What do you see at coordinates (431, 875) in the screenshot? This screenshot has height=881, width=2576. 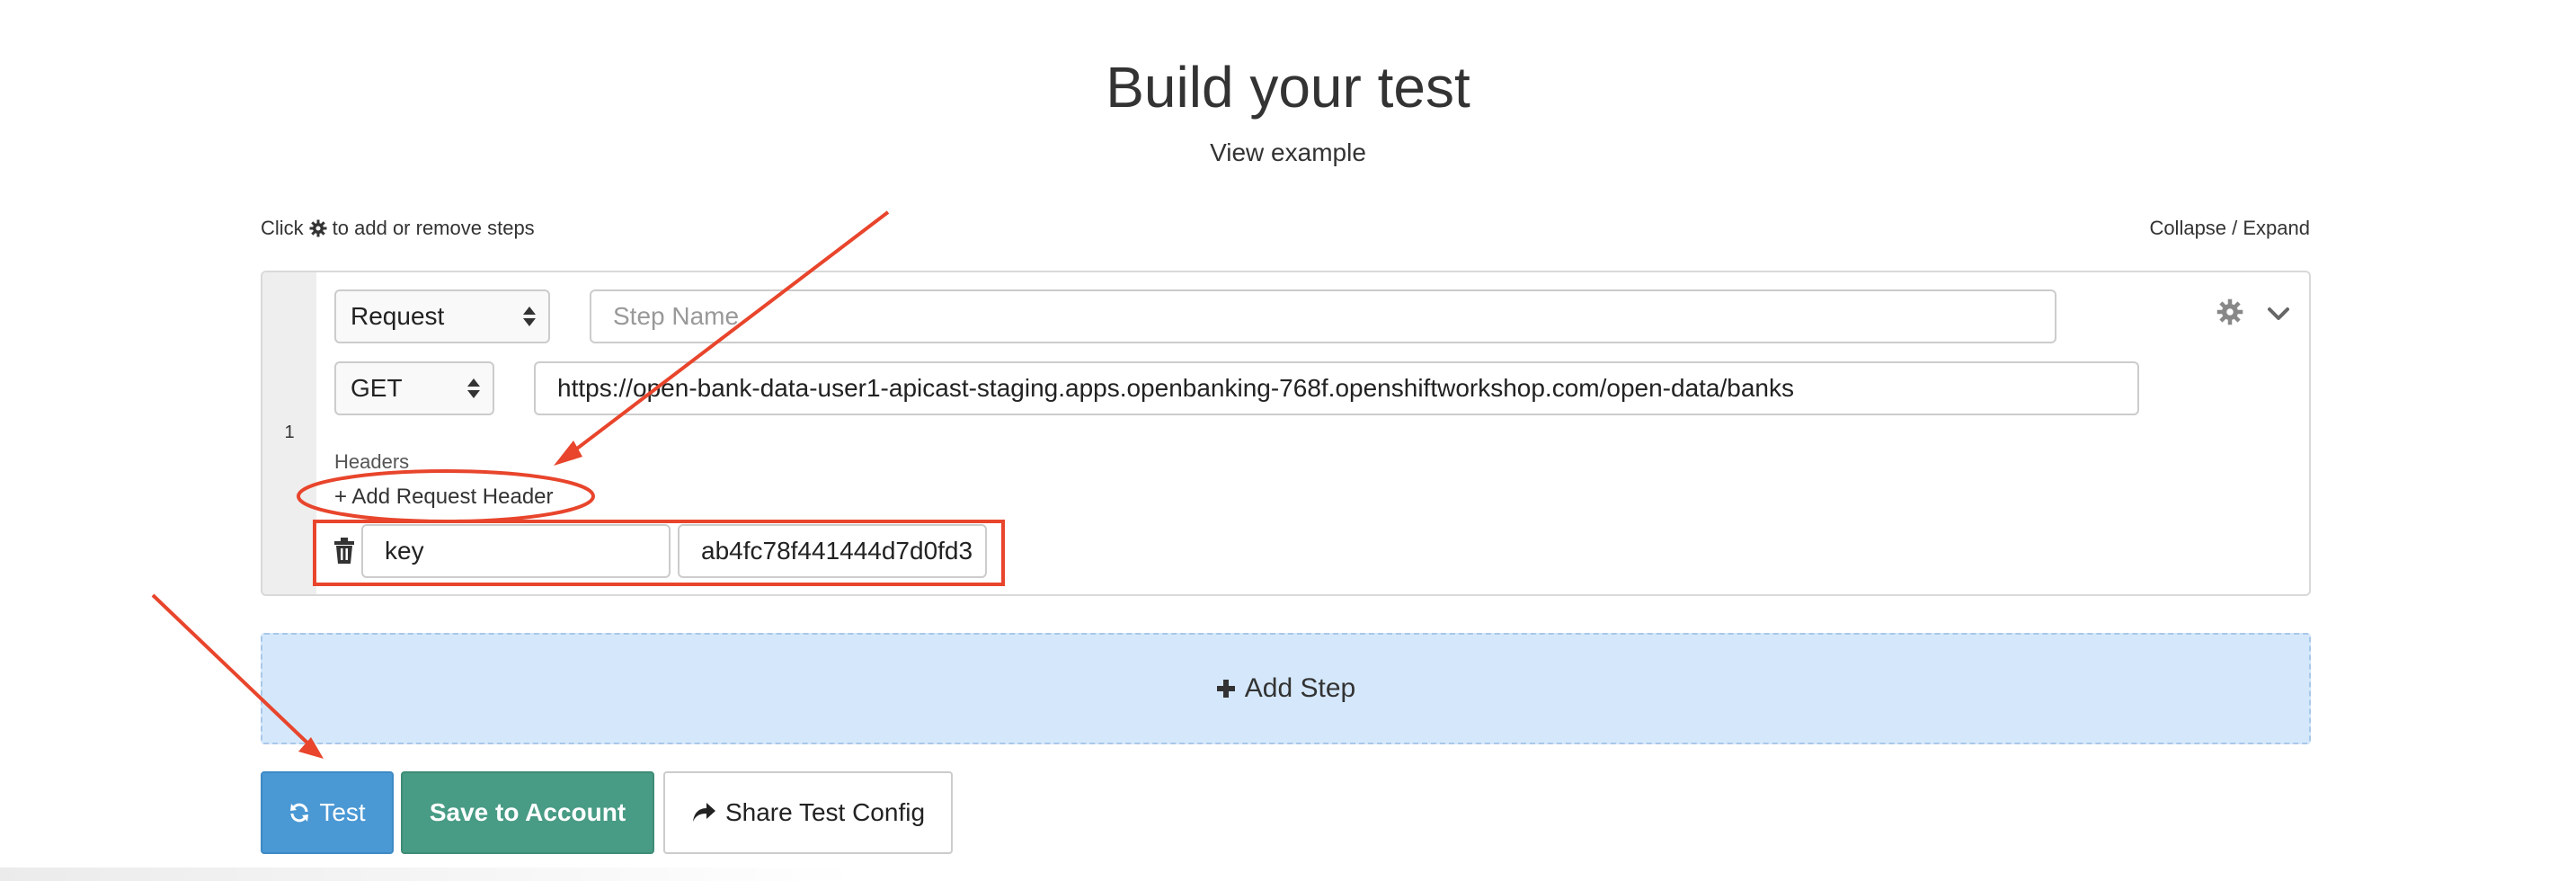 I see `bottom-shadow` at bounding box center [431, 875].